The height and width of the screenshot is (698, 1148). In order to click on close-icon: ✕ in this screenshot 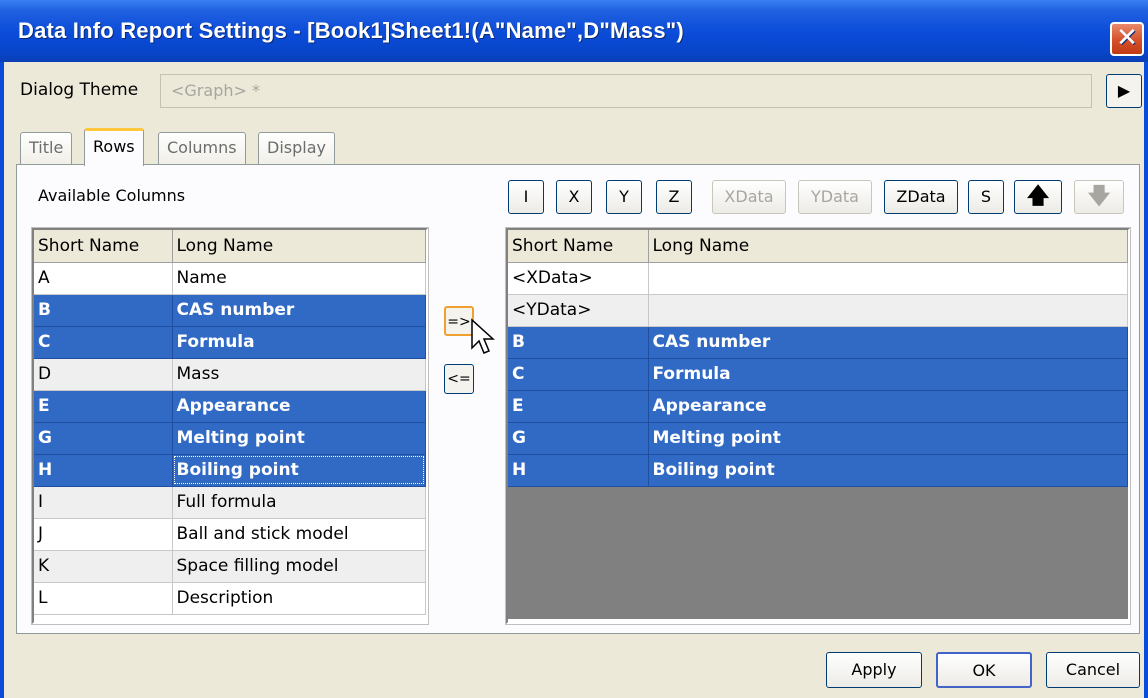, I will do `click(1127, 38)`.